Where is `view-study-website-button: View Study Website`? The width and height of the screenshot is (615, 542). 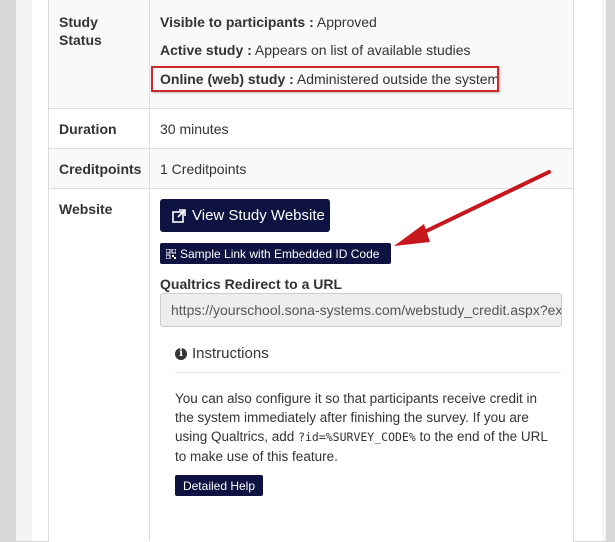 view-study-website-button: View Study Website is located at coordinates (245, 215).